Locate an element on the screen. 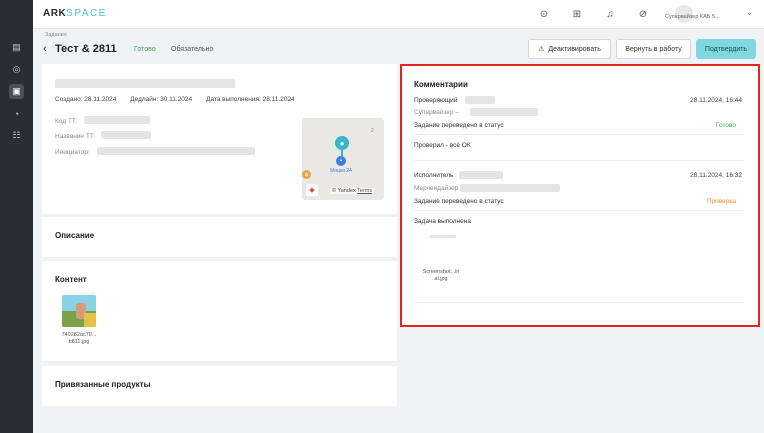 The image size is (764, 433). description-card is located at coordinates (219, 237).